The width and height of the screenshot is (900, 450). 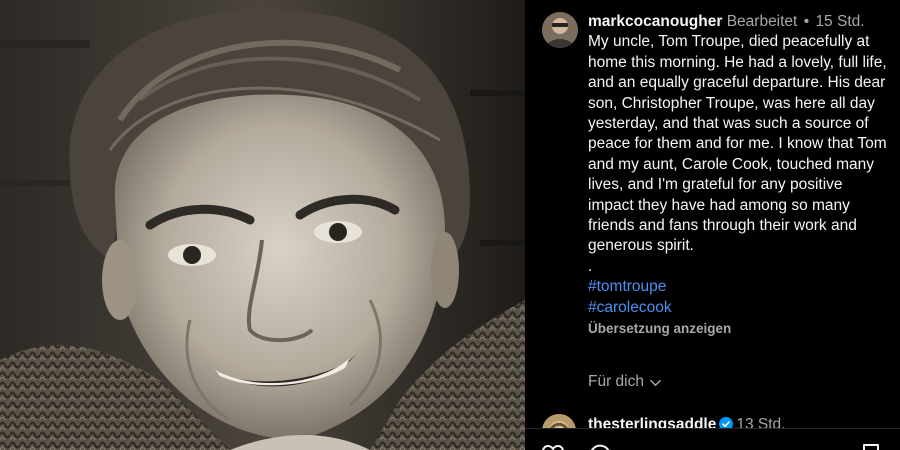 I want to click on profile-photo-icon, so click(x=560, y=30).